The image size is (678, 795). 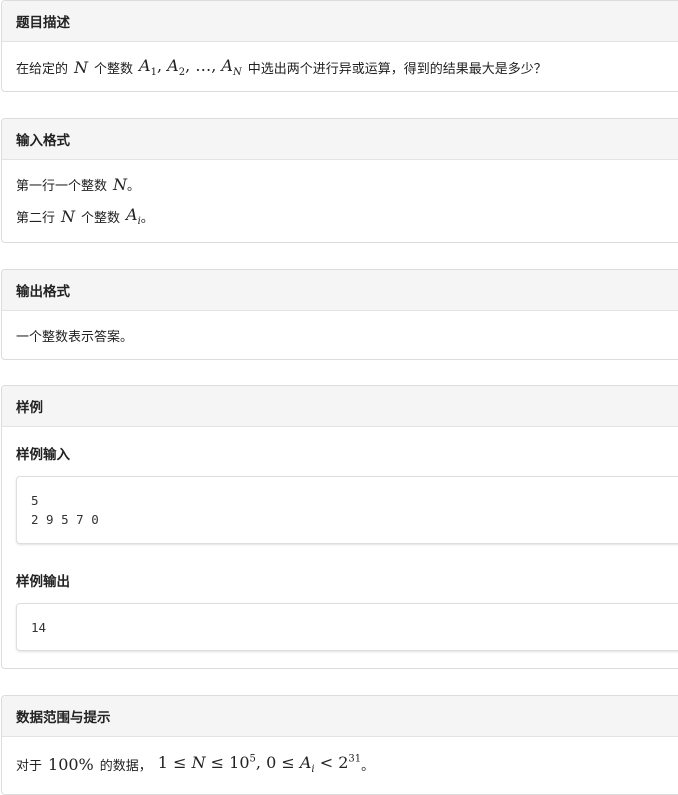 I want to click on math-percent: 100%, so click(x=71, y=764).